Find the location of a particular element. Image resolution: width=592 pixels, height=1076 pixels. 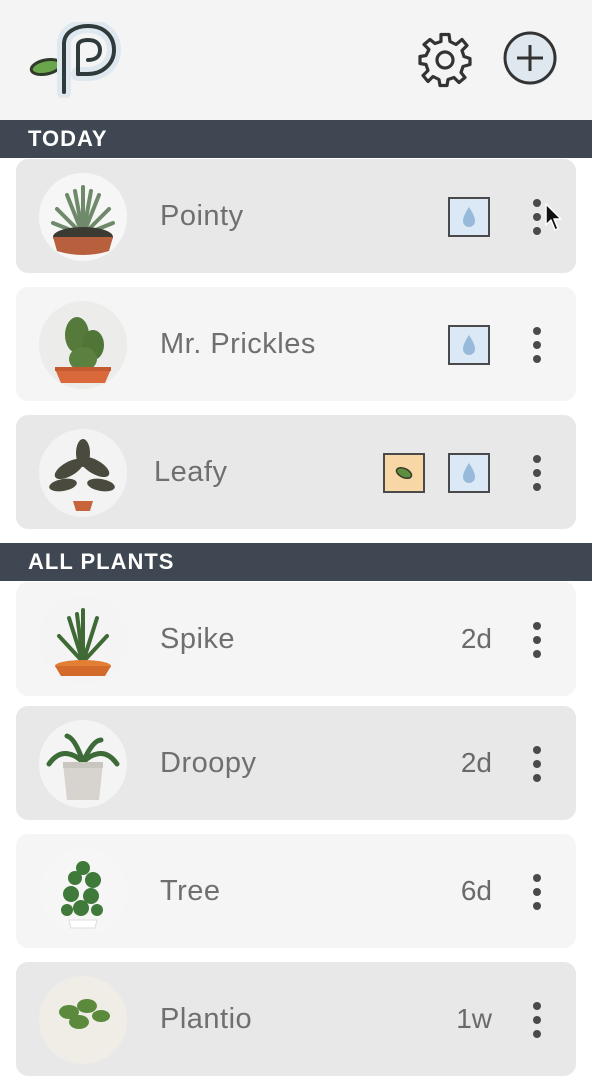

plant-name: Mr. Prickles is located at coordinates (238, 344).